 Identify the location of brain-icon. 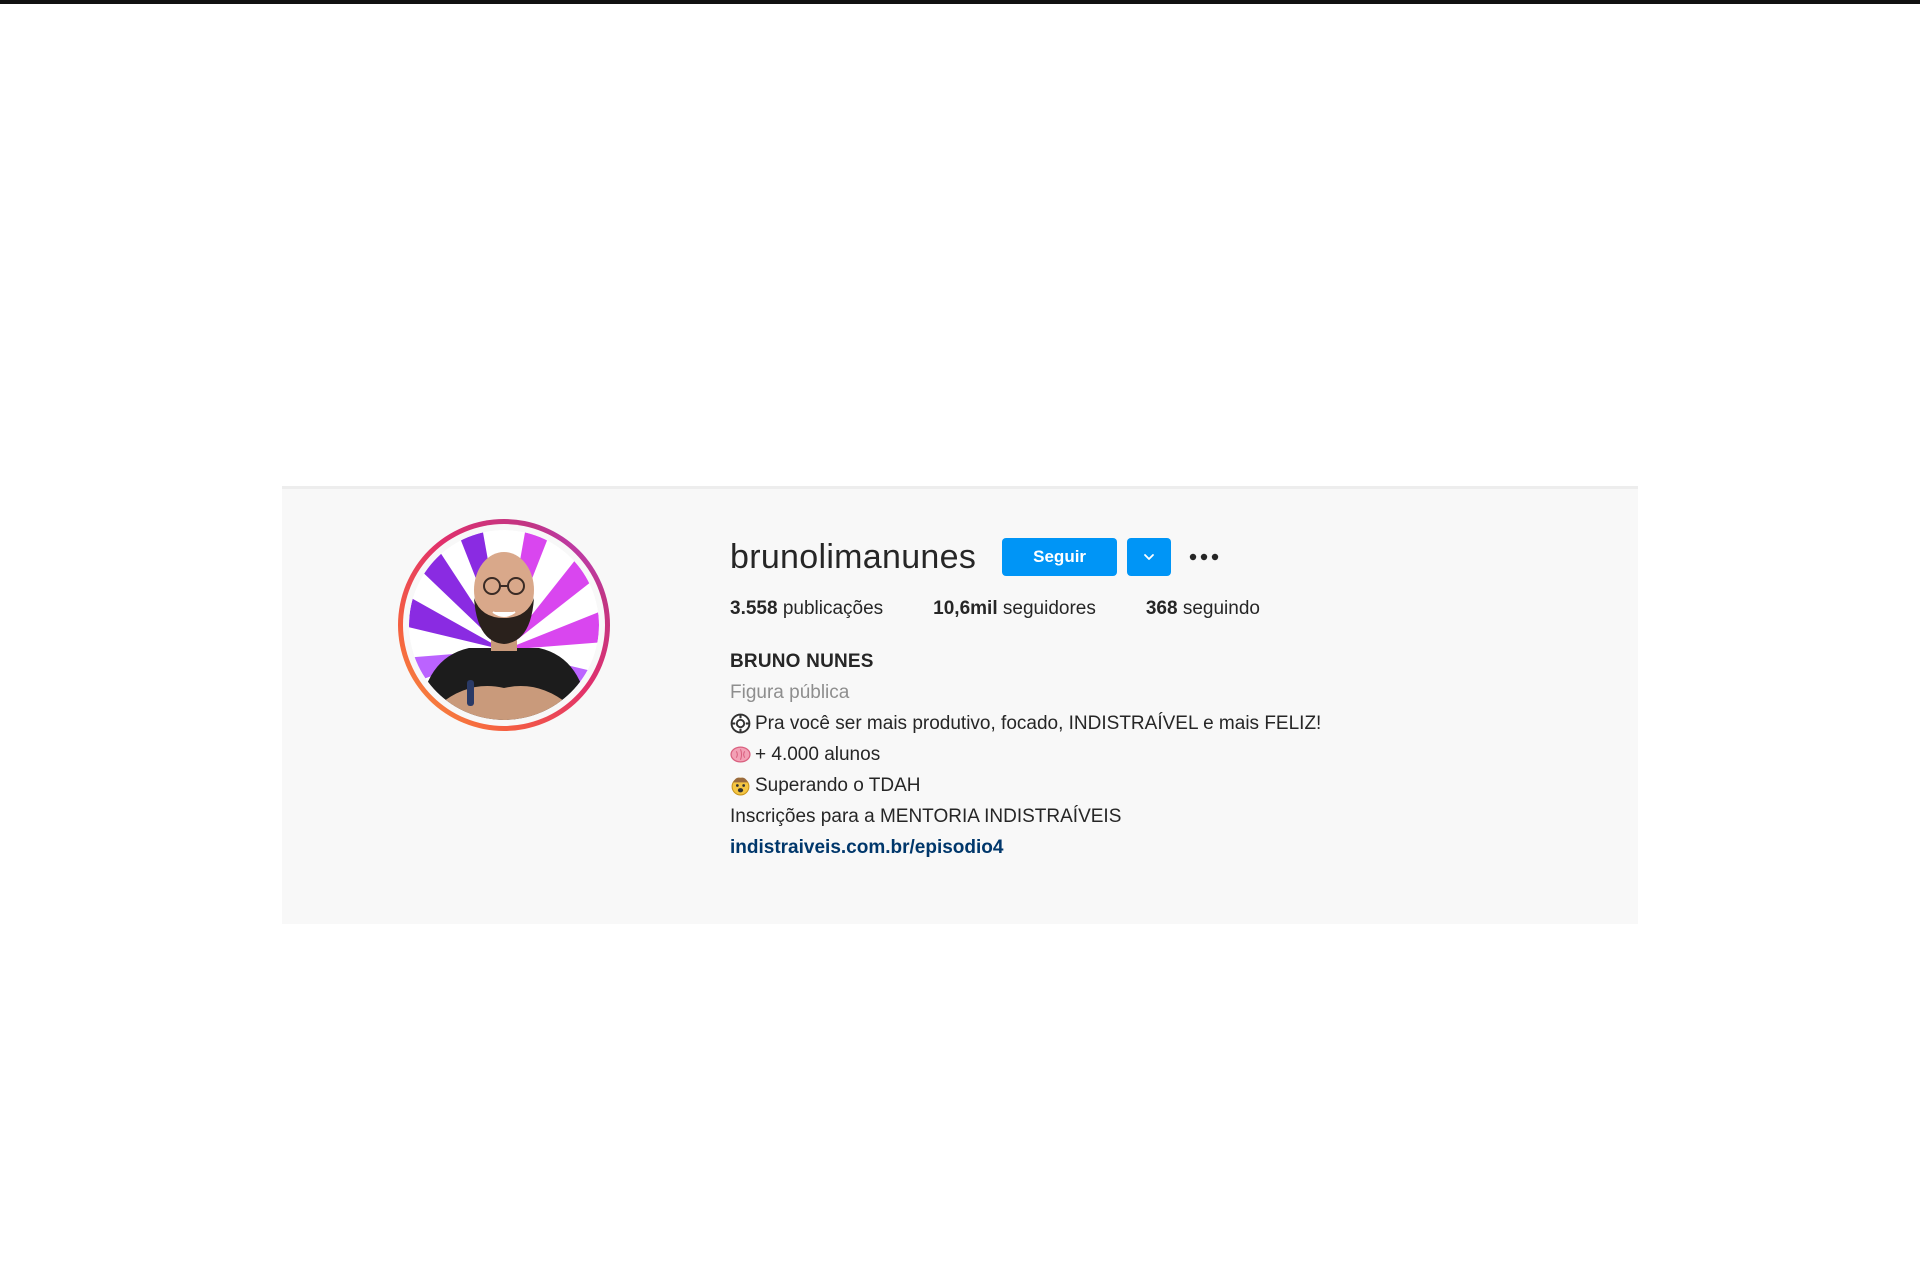
(740, 754).